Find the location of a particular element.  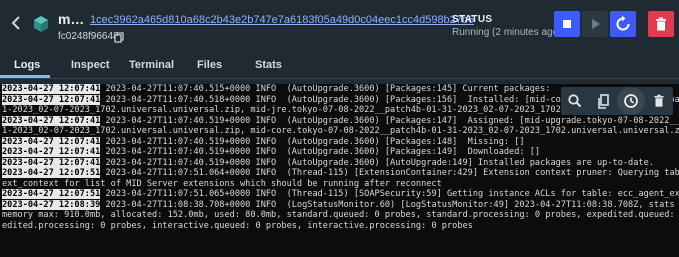

tab-files: Files is located at coordinates (209, 65).